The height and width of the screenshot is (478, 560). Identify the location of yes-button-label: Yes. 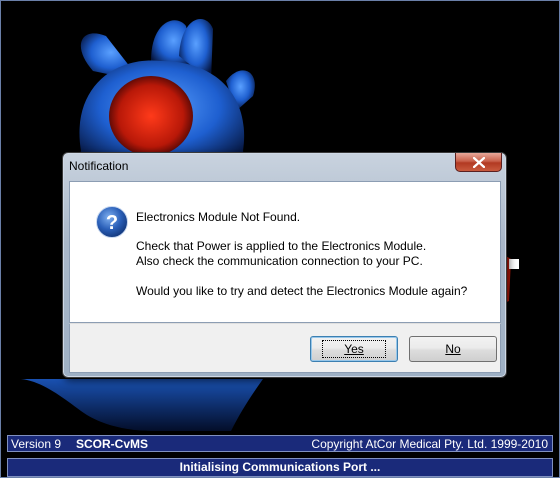
(354, 349).